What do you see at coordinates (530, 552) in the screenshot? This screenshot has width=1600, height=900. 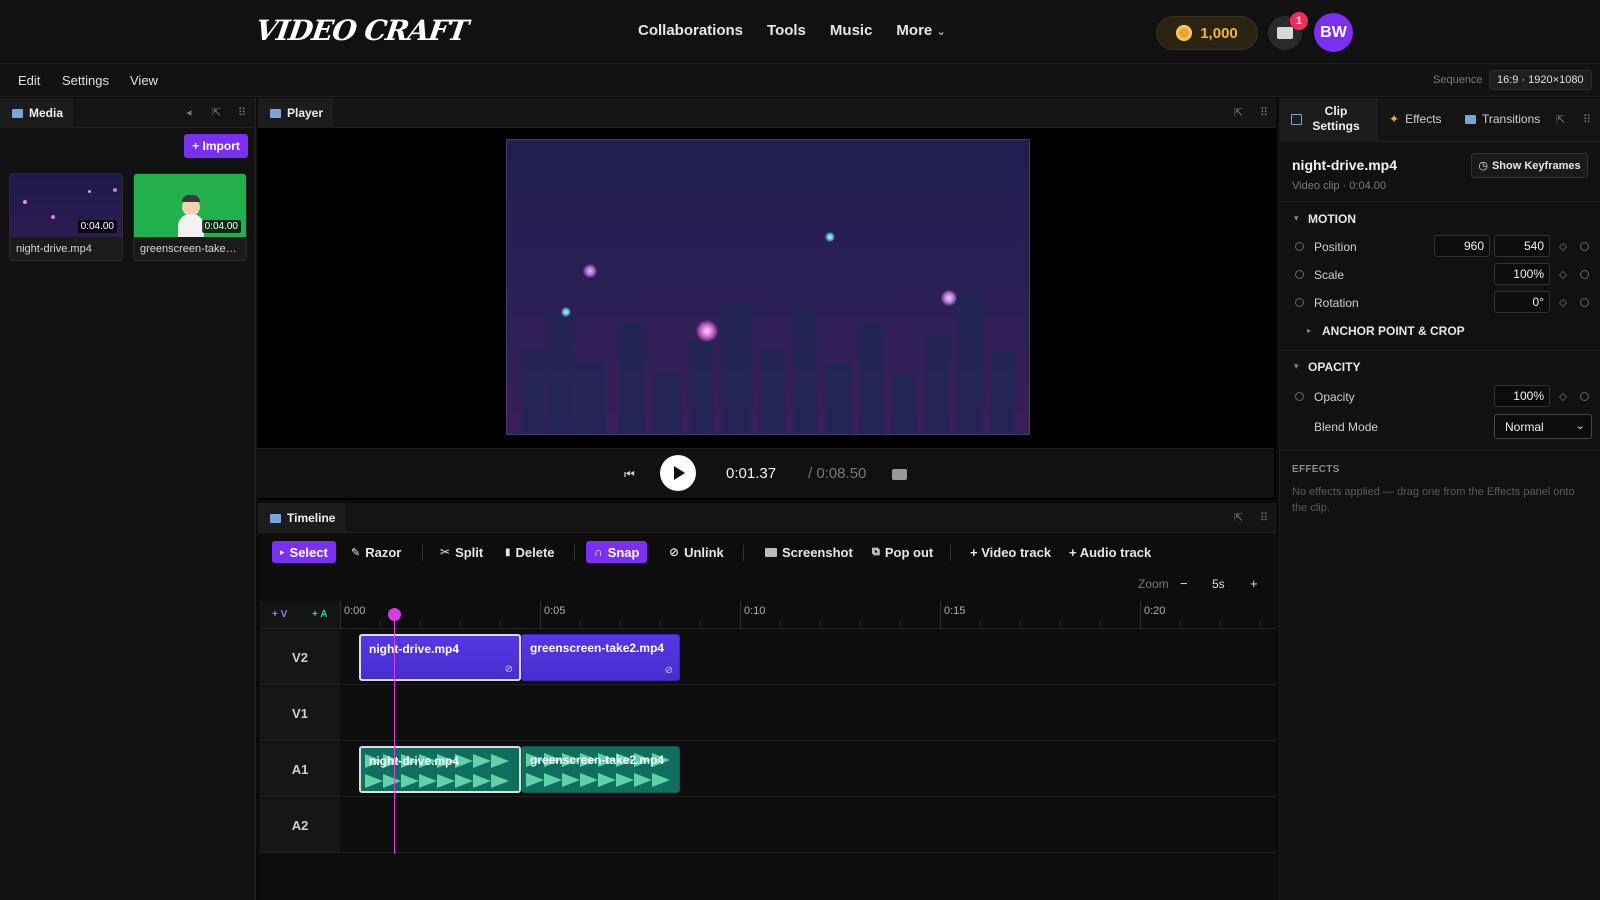 I see `delete-button: ▮ Delete` at bounding box center [530, 552].